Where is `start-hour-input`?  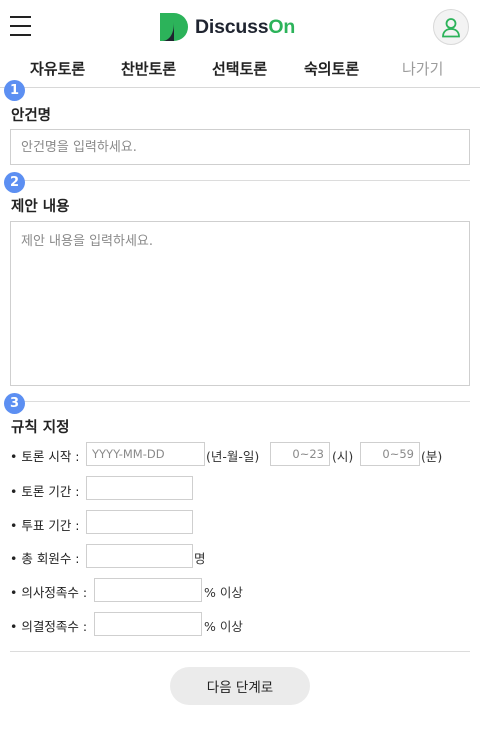
start-hour-input is located at coordinates (300, 454).